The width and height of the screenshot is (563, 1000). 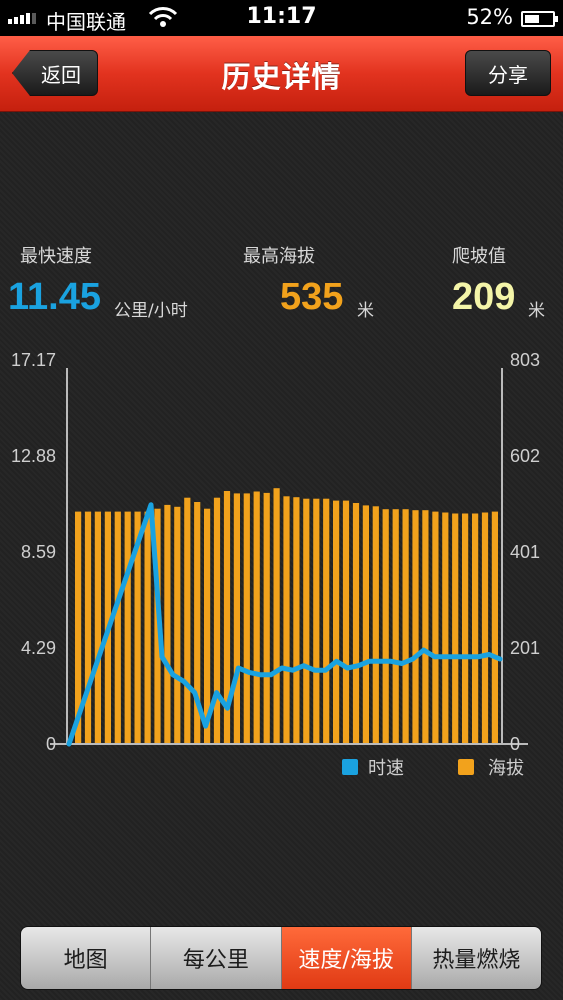 What do you see at coordinates (350, 767) in the screenshot?
I see `legend-speed-swatch` at bounding box center [350, 767].